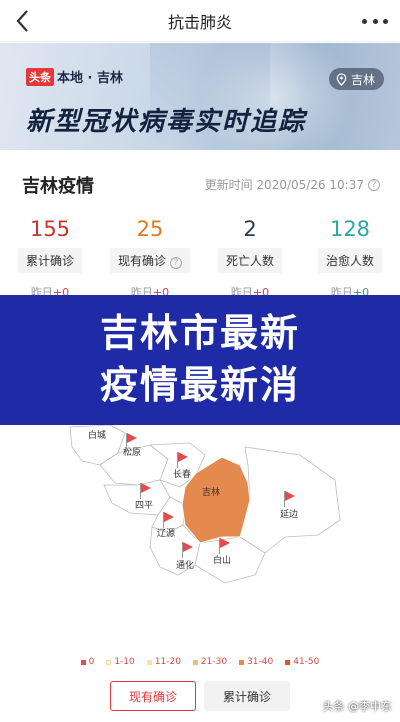  Describe the element at coordinates (153, 696) in the screenshot. I see `current-confirmed-button: 现有确诊` at that location.